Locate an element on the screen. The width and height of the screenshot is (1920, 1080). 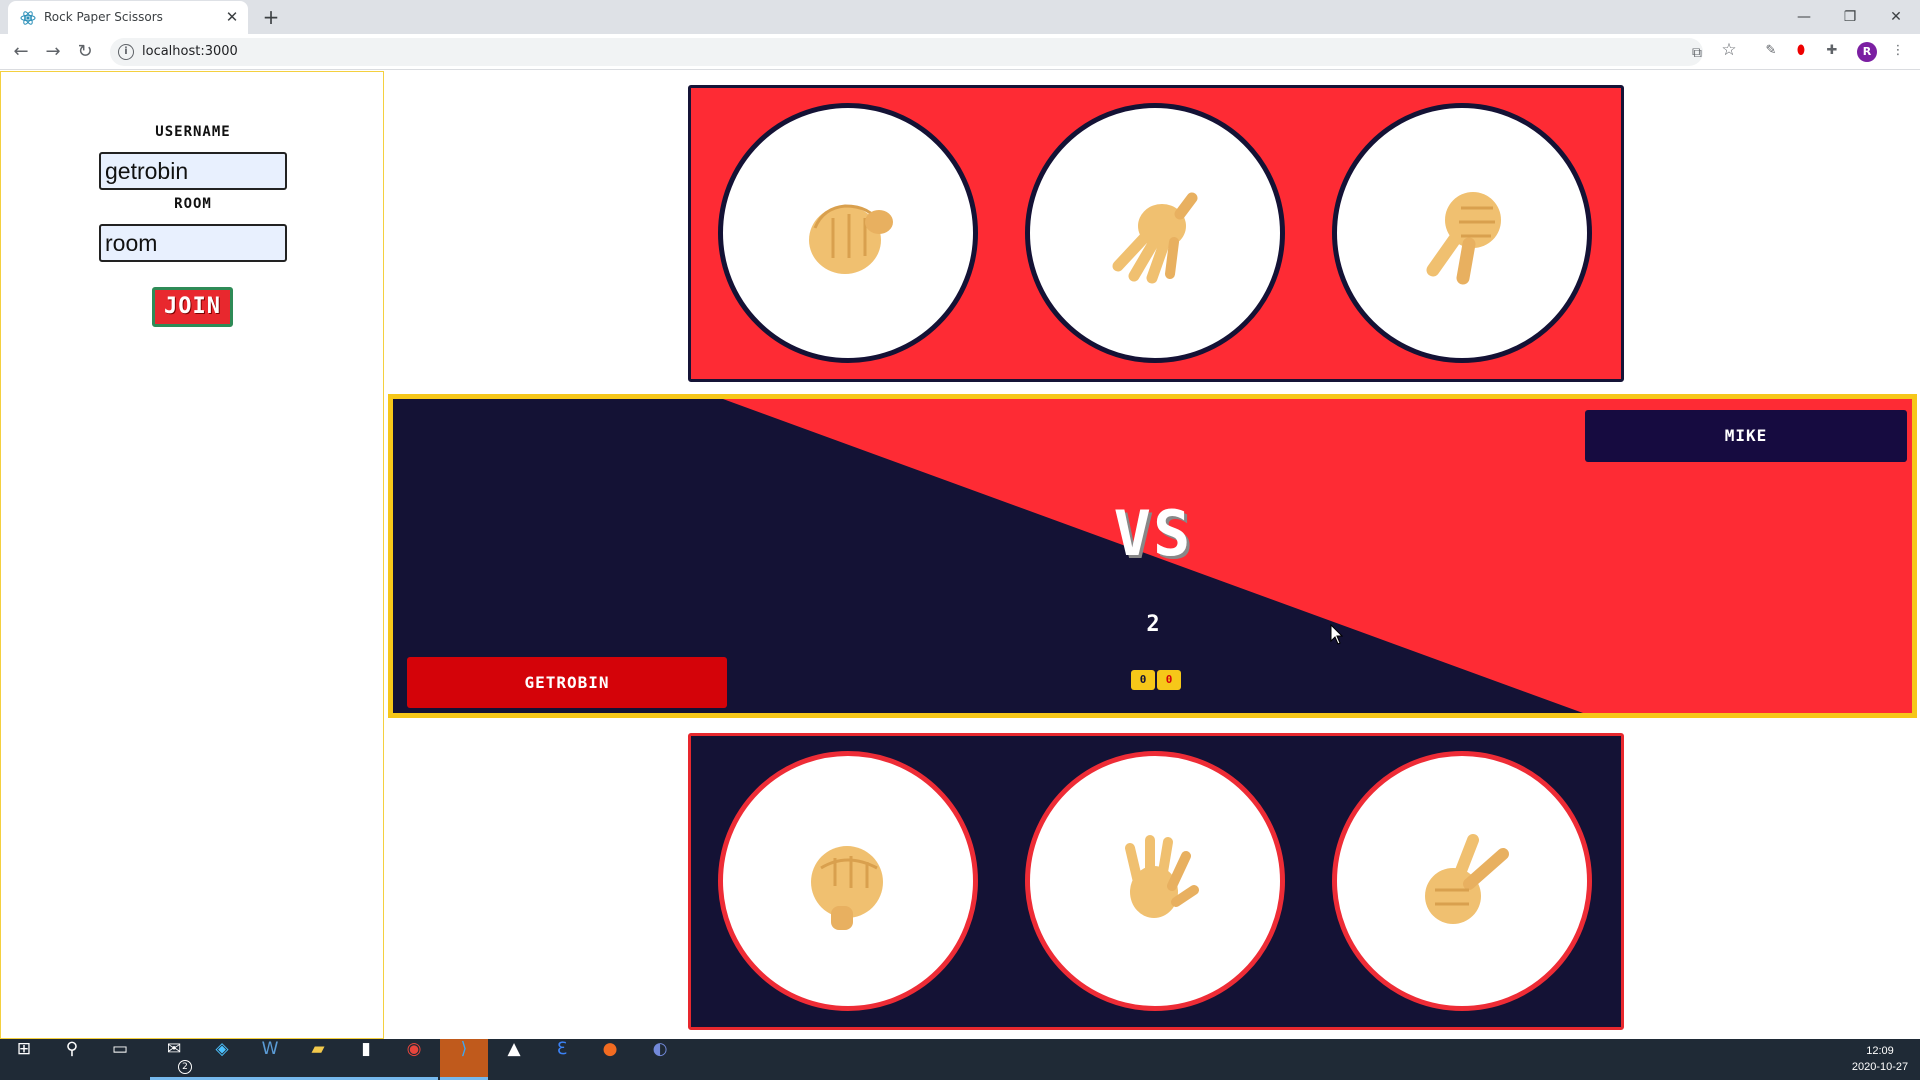
menu-kebab-icon: ⋮ is located at coordinates (1898, 52).